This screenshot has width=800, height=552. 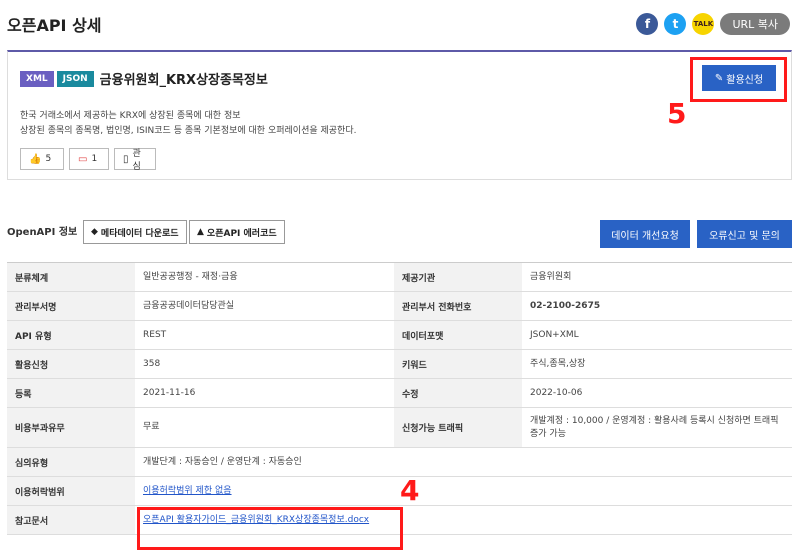 I want to click on tag-icon: ◆, so click(x=94, y=232).